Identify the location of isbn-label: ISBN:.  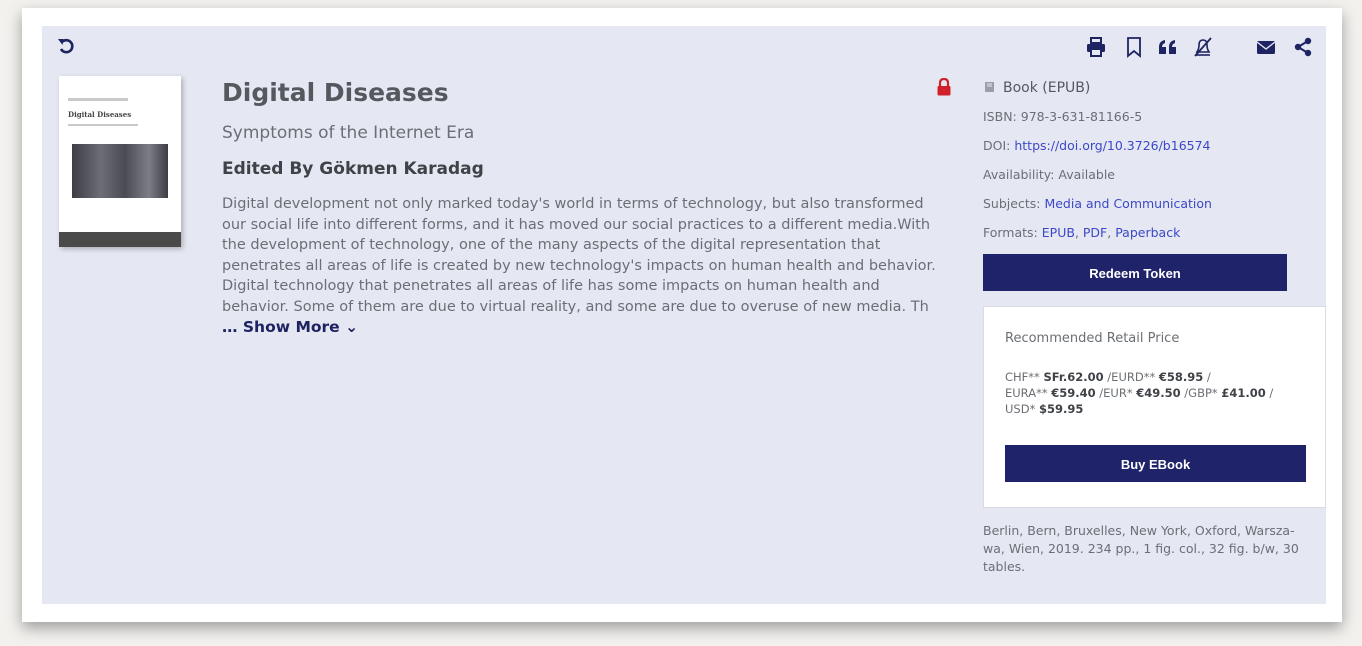
(1000, 116).